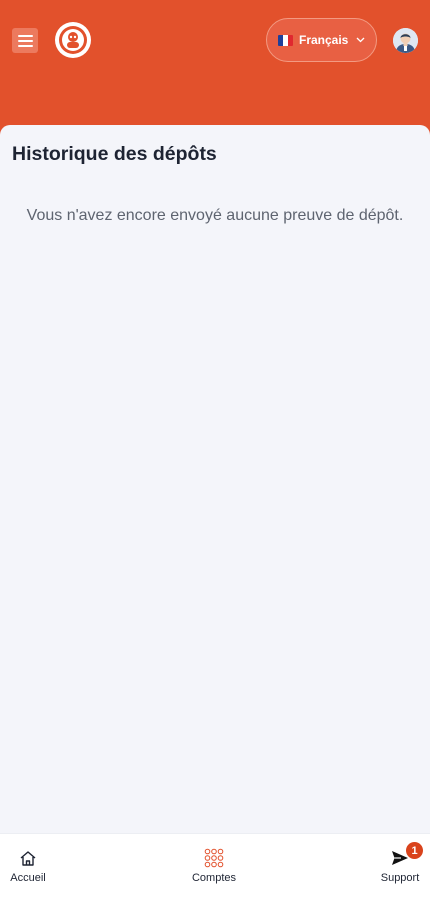 Image resolution: width=430 pixels, height=900 pixels. I want to click on chevron-down-icon, so click(360, 40).